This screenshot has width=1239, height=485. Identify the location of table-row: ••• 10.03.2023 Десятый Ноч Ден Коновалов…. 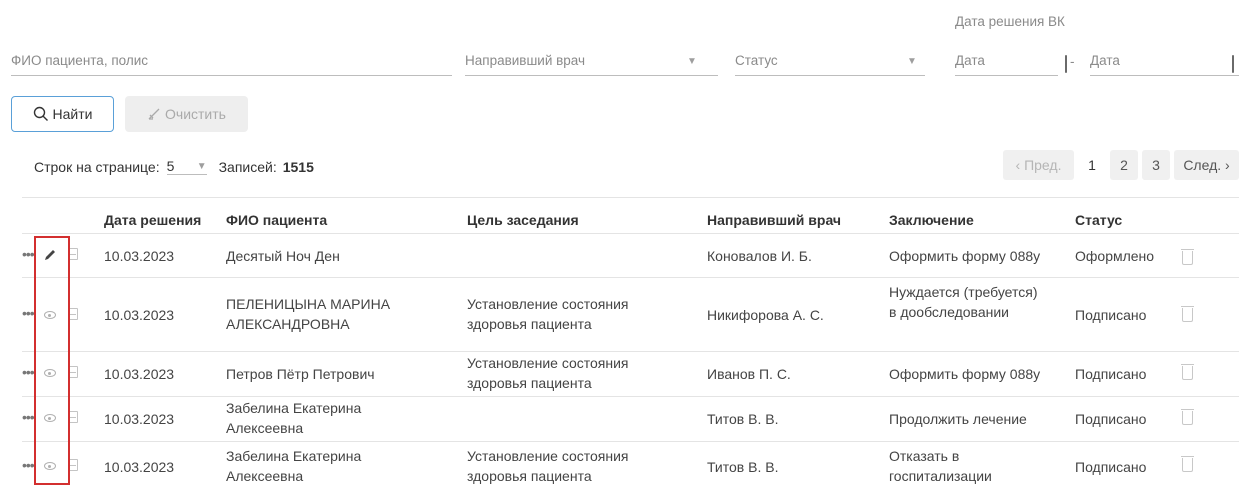
(630, 255).